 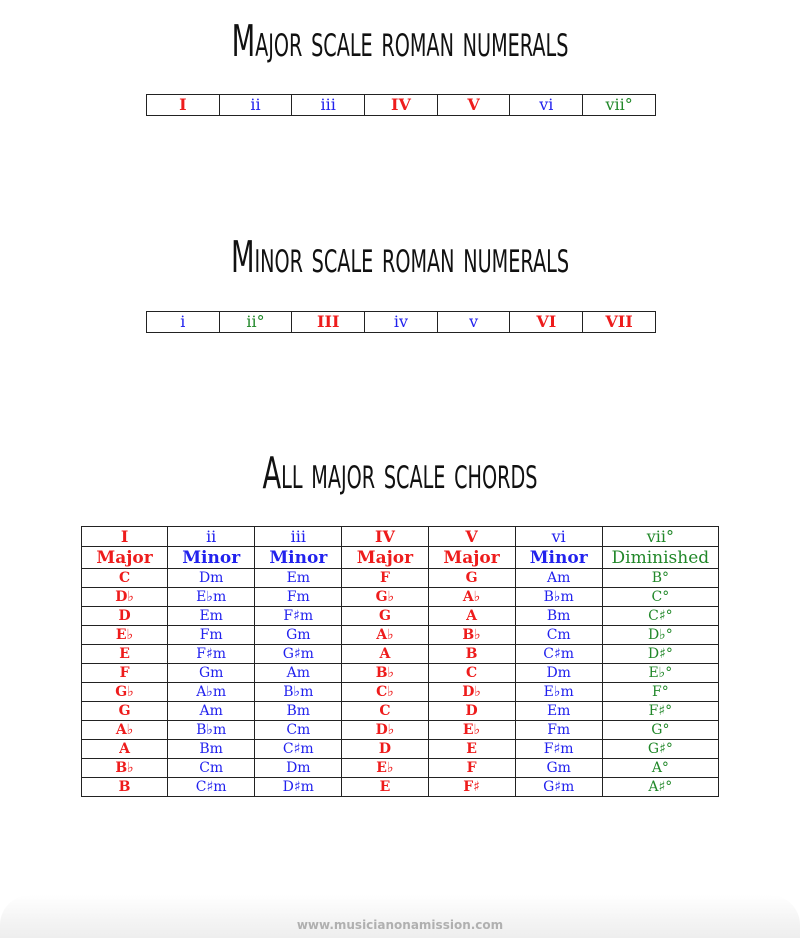 What do you see at coordinates (558, 536) in the screenshot?
I see `numeral-header-cell: vi` at bounding box center [558, 536].